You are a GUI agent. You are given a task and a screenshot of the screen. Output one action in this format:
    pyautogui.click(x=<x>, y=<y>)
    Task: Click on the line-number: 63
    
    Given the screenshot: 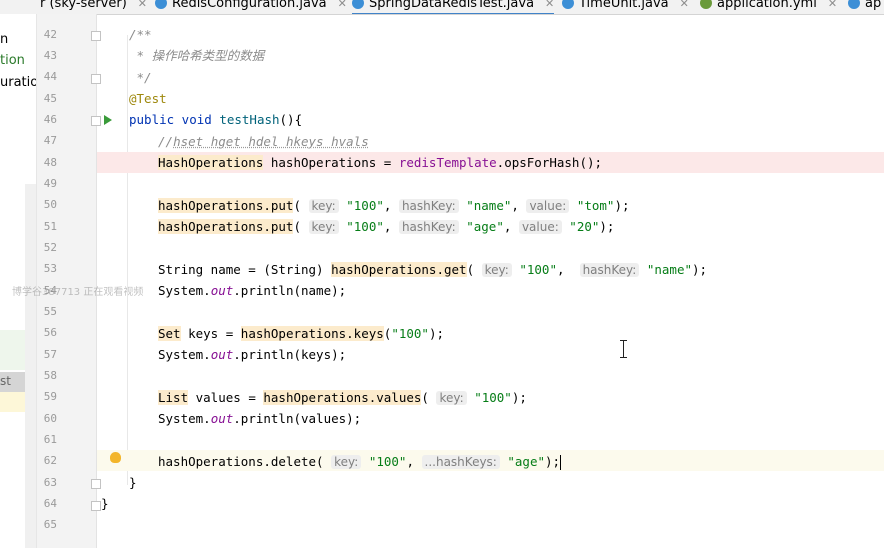 What is the action you would take?
    pyautogui.click(x=50, y=482)
    